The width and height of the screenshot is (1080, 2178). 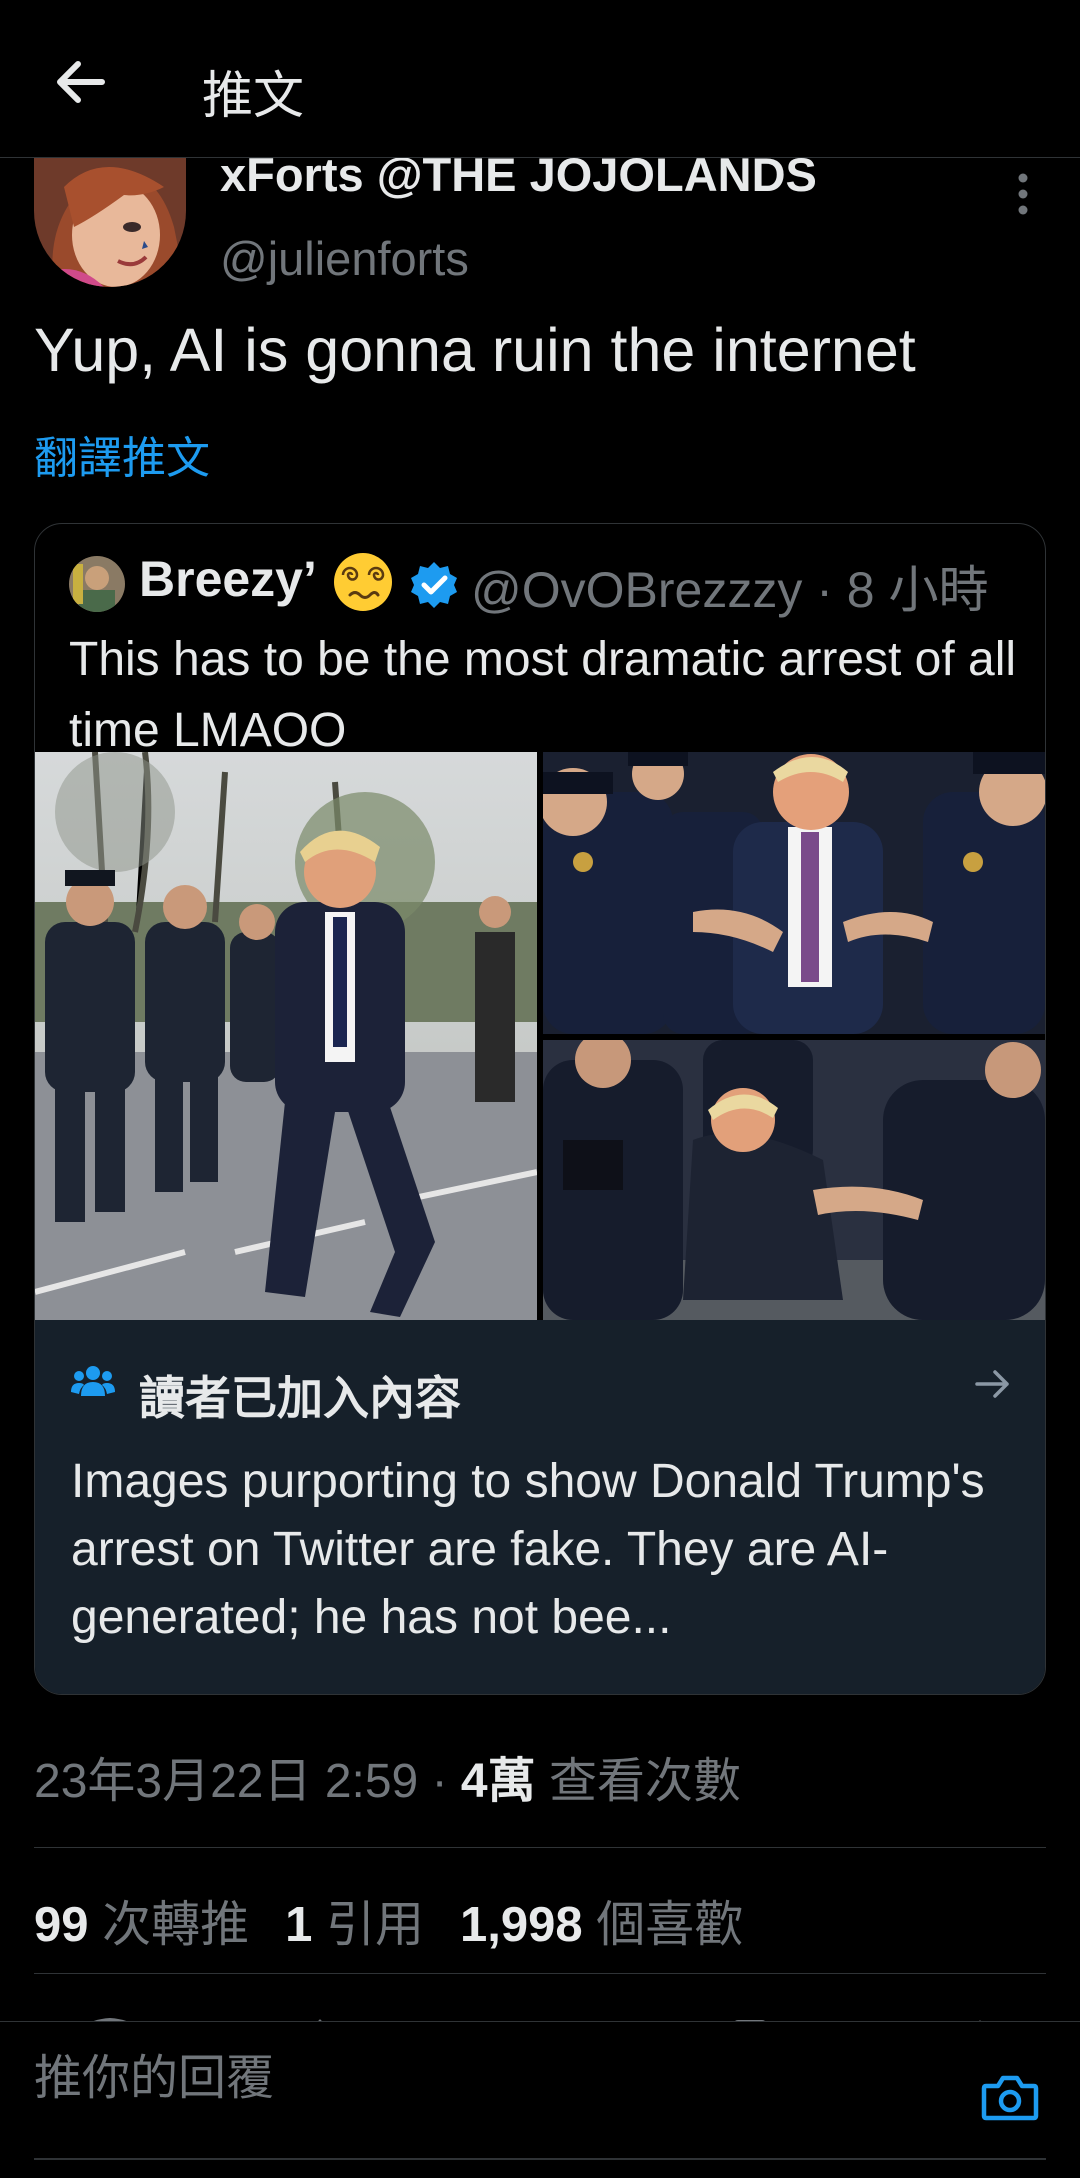 What do you see at coordinates (368, 1925) in the screenshot?
I see `quotes-label: 引用` at bounding box center [368, 1925].